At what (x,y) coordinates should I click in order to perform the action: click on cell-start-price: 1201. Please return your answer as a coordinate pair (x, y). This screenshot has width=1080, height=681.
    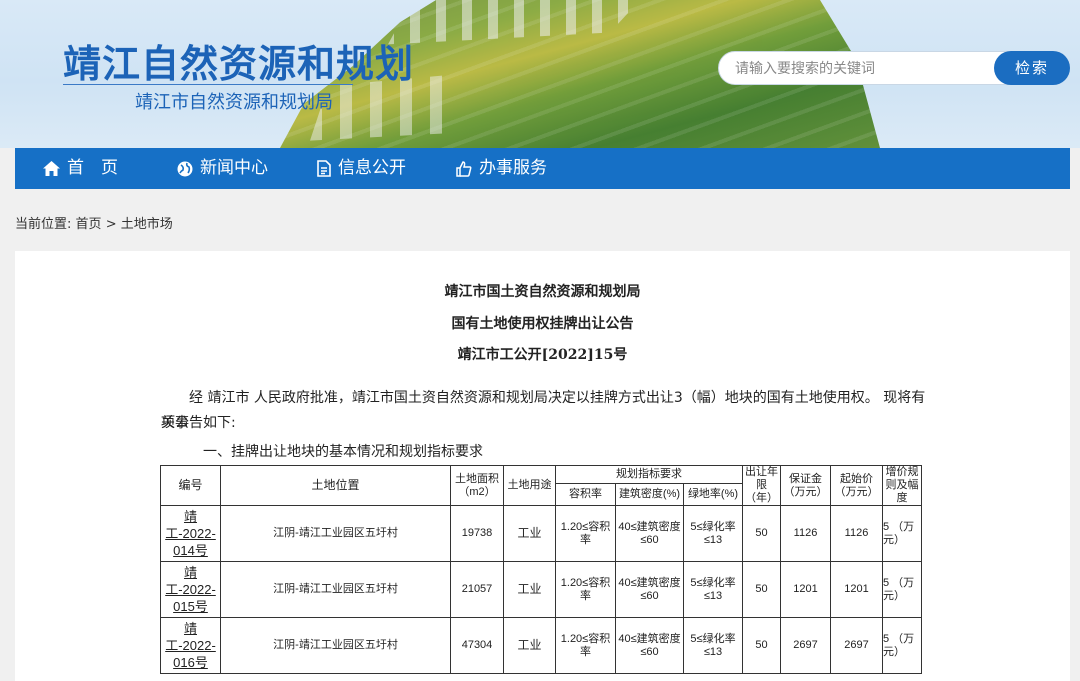
    Looking at the image, I should click on (856, 589).